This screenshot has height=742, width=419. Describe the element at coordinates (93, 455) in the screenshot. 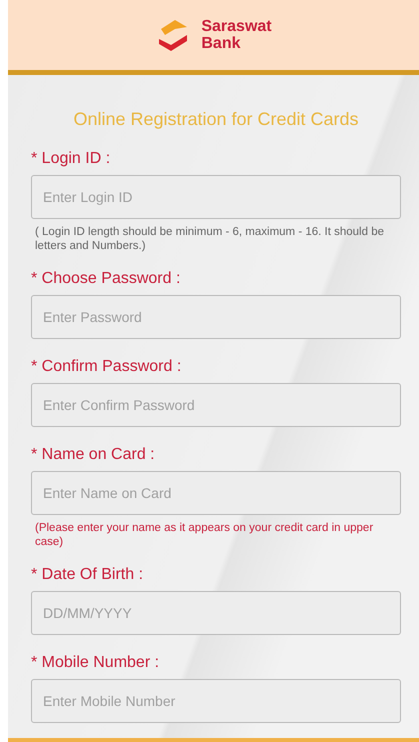

I see `field-label: * Name on Card :` at that location.